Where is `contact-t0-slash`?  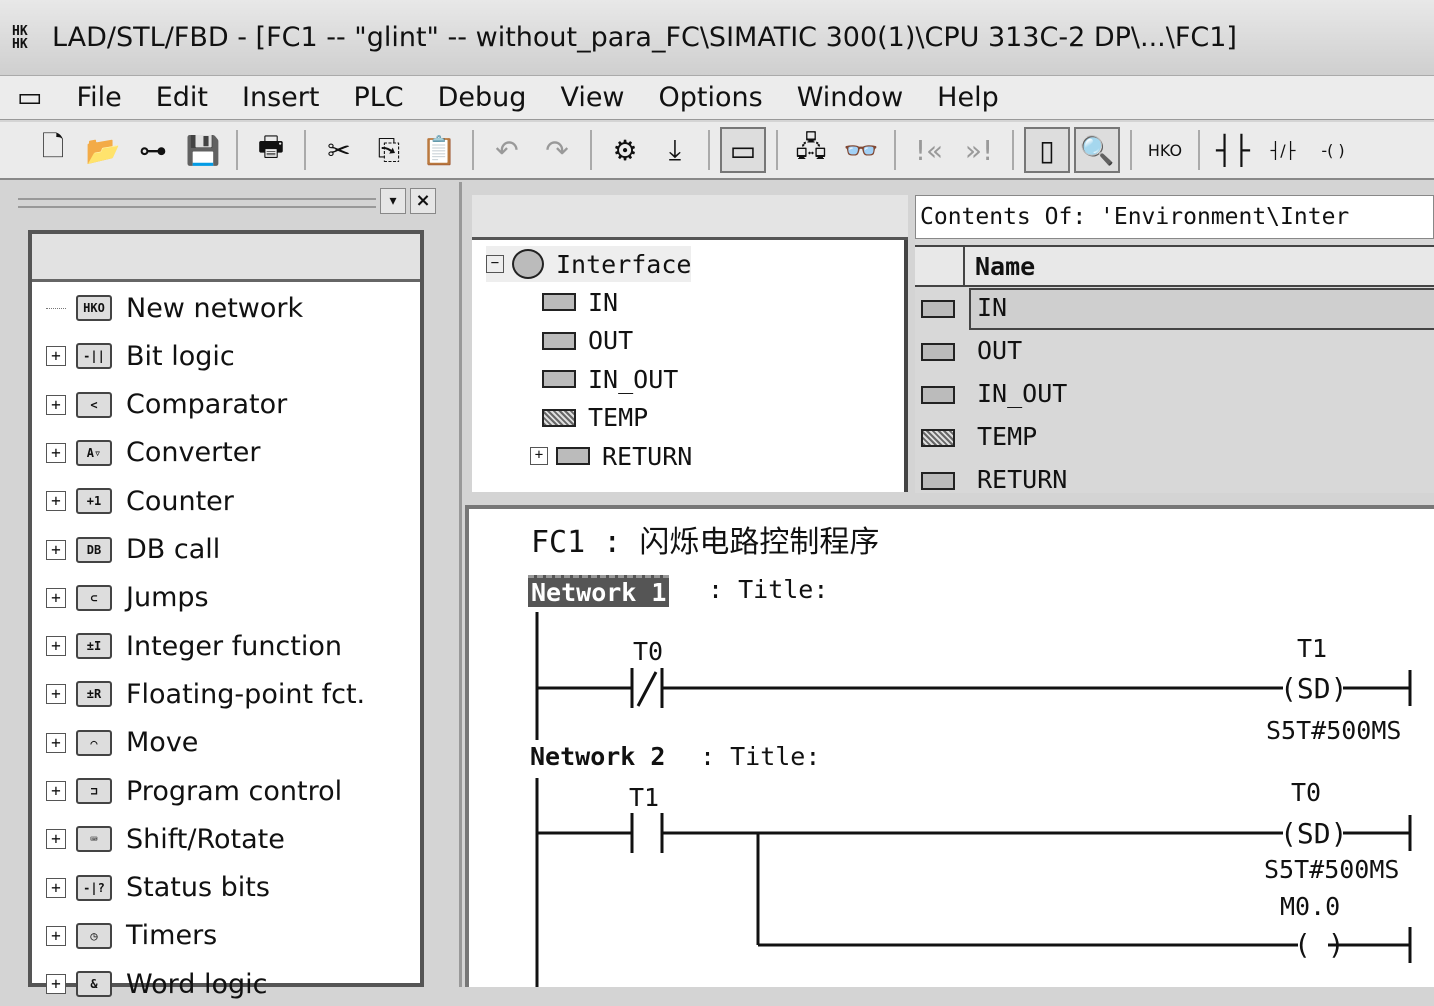
contact-t0-slash is located at coordinates (647, 689).